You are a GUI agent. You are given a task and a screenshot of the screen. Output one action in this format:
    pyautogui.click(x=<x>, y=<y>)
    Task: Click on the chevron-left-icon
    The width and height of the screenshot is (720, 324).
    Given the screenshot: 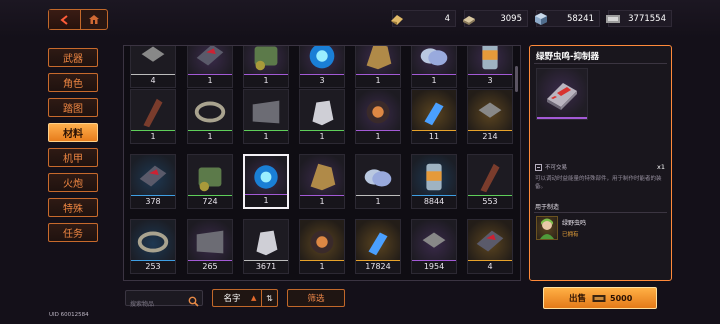 What is the action you would take?
    pyautogui.click(x=63, y=19)
    